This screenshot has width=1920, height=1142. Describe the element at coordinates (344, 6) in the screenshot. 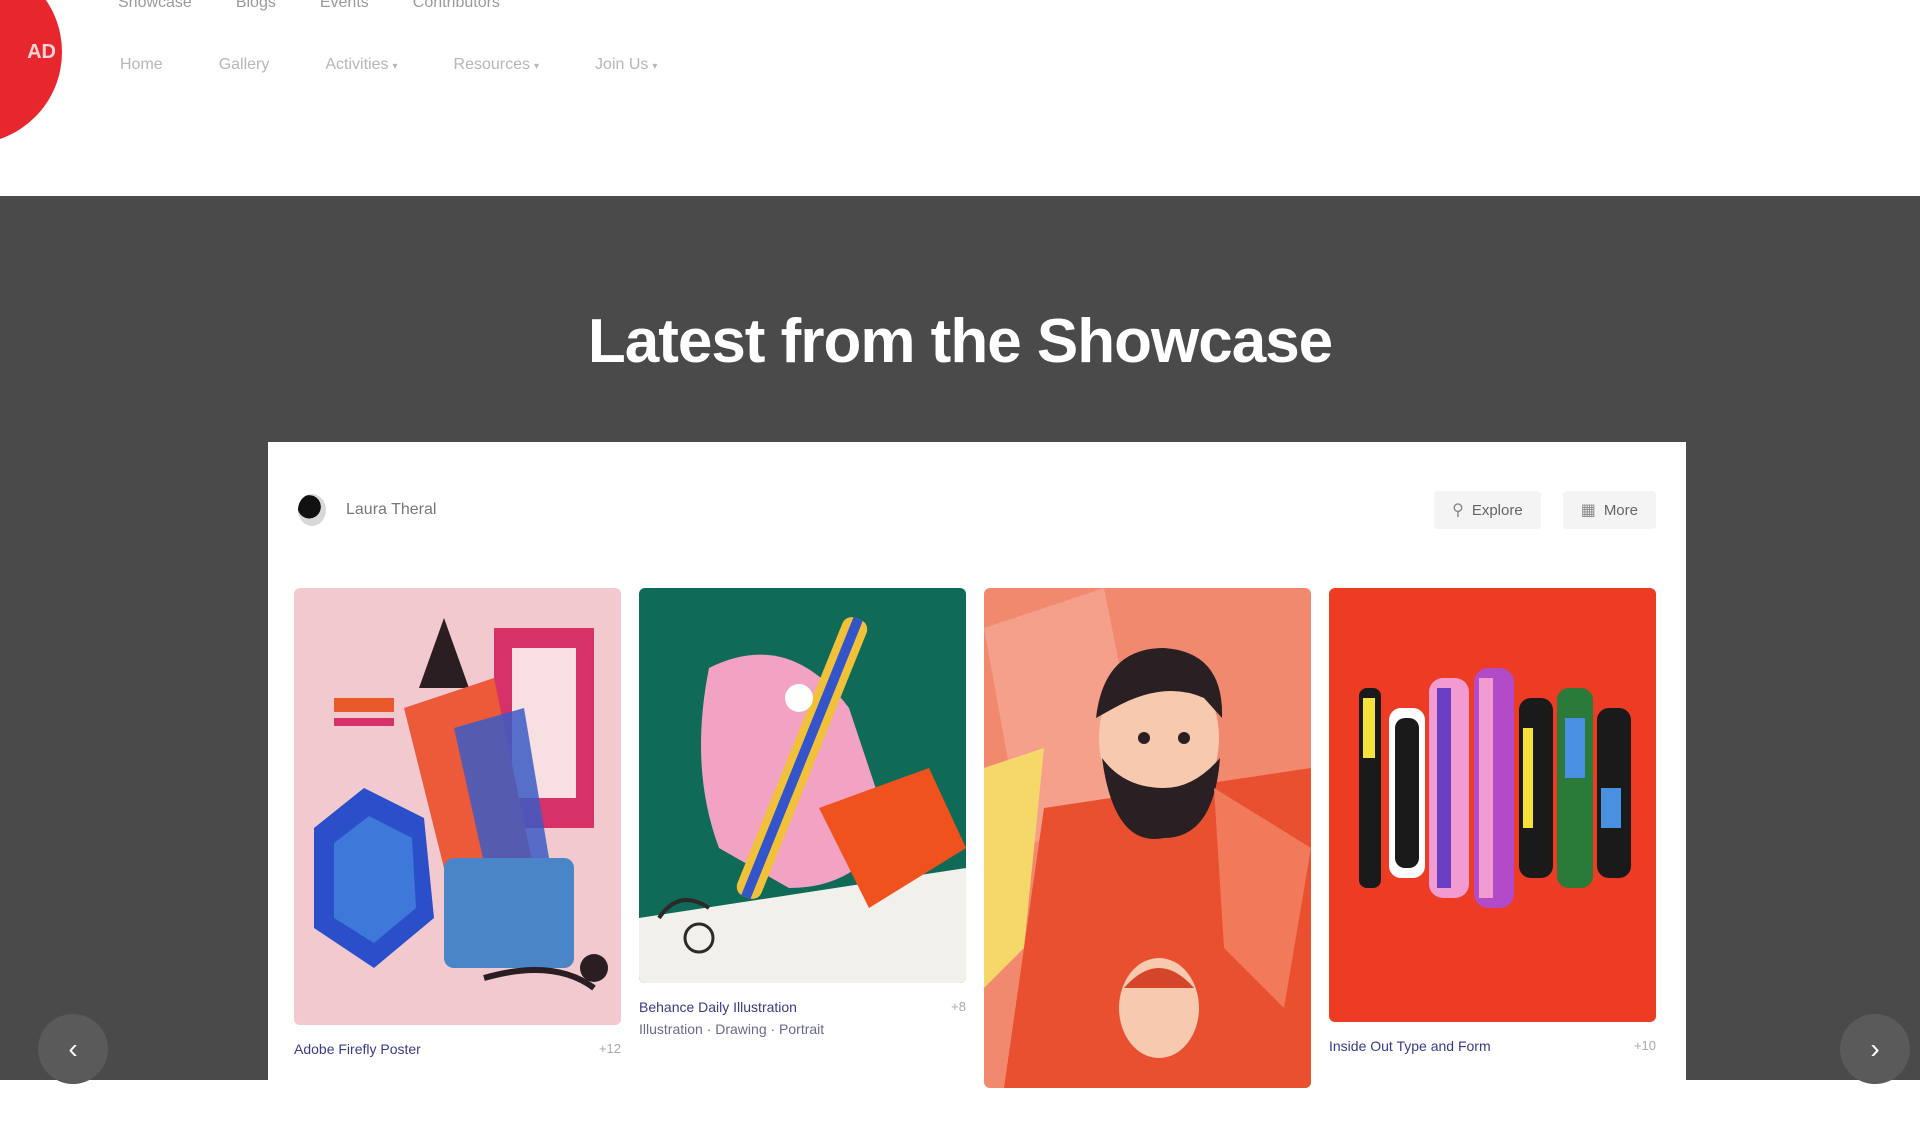

I see `top-nav-events: Events` at that location.